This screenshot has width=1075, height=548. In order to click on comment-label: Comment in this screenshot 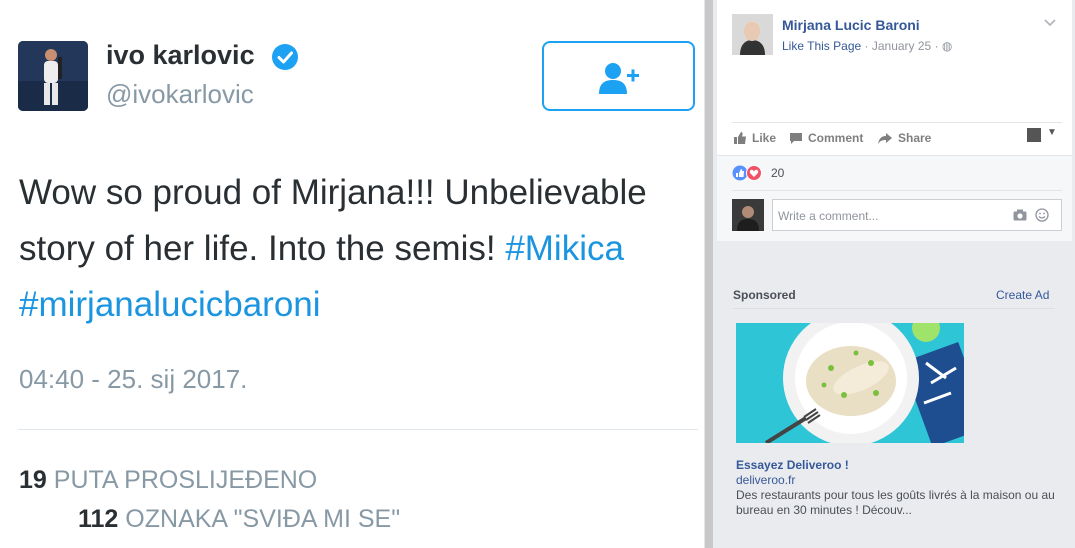, I will do `click(836, 138)`.